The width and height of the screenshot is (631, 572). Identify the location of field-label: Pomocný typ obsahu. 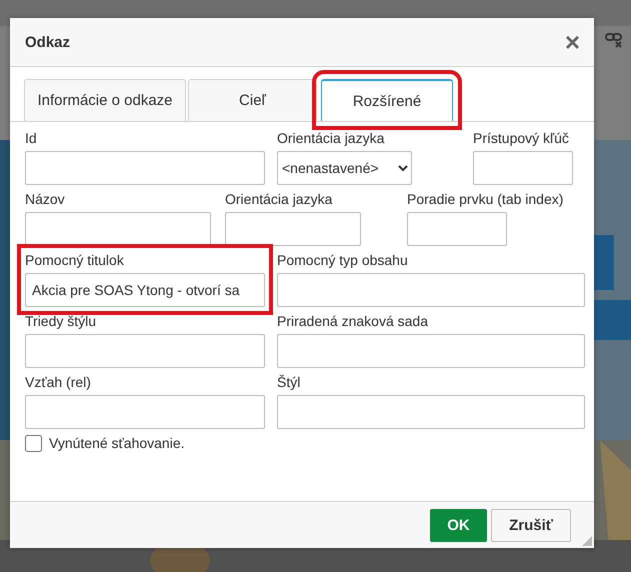
(342, 260).